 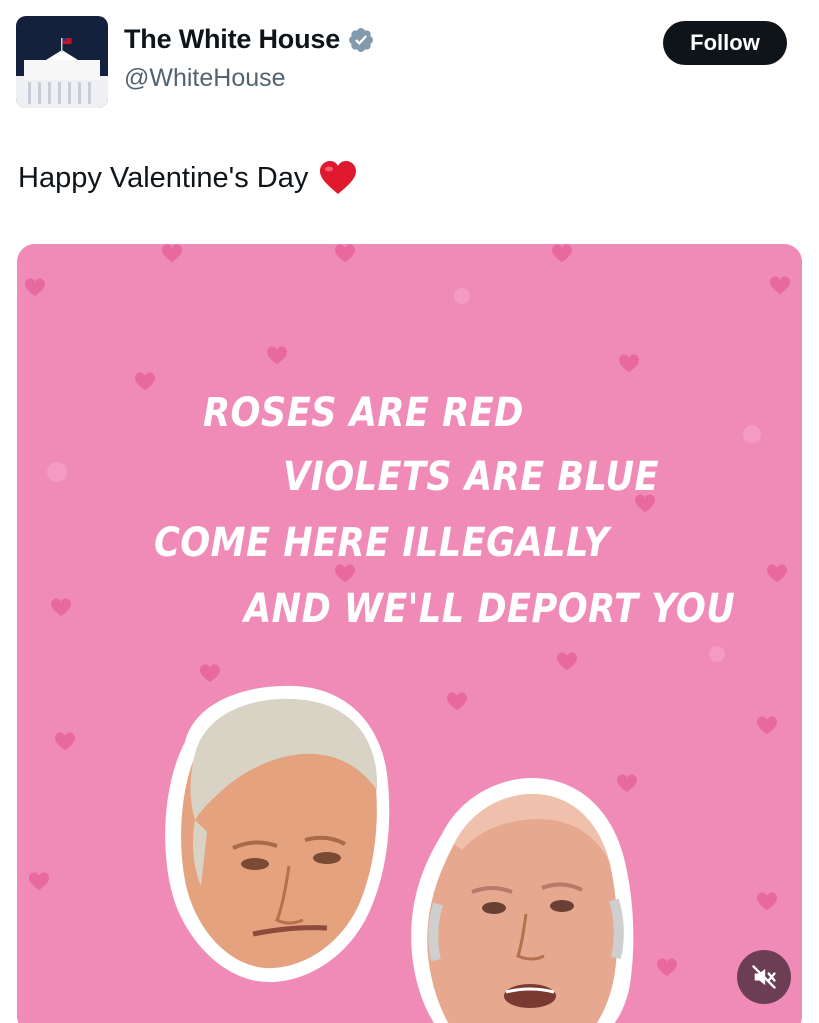 I want to click on profile-avatar, so click(x=62, y=62).